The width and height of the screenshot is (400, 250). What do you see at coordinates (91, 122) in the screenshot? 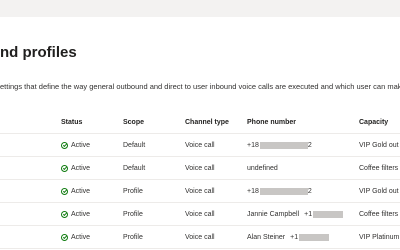
I see `header-status: Status` at bounding box center [91, 122].